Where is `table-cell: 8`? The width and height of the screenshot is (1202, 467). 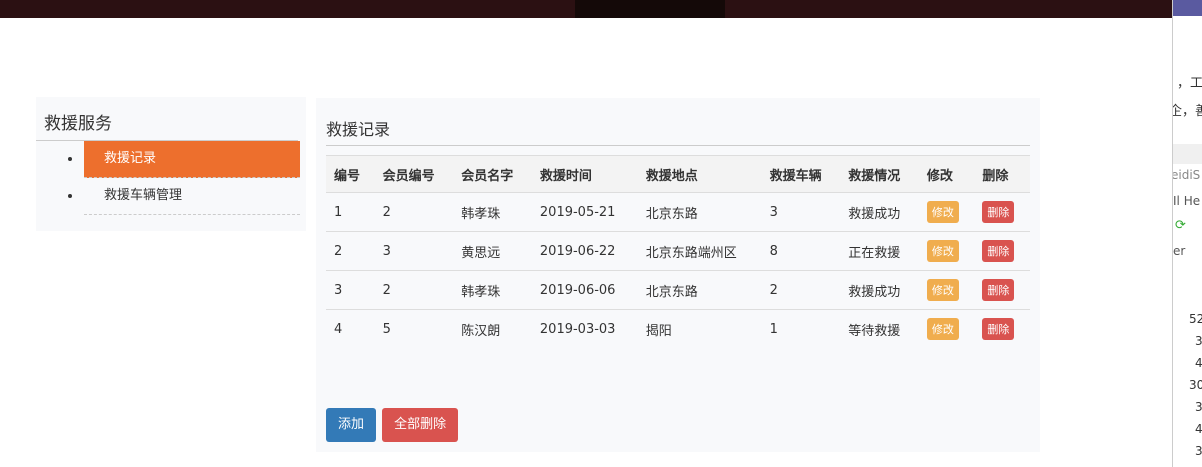
table-cell: 8 is located at coordinates (801, 251).